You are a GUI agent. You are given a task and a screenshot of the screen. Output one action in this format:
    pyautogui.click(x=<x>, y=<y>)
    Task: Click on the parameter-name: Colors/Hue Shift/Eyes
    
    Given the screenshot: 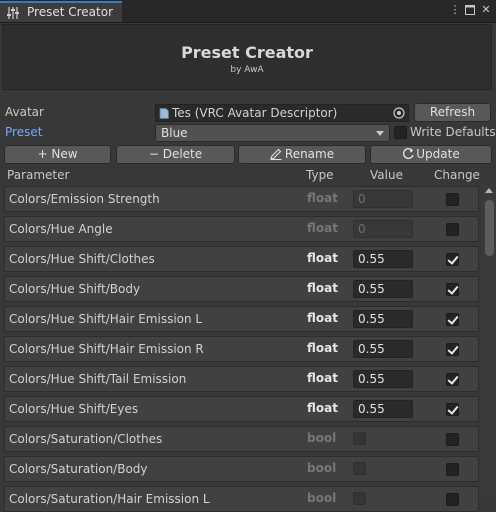 What is the action you would take?
    pyautogui.click(x=74, y=409)
    